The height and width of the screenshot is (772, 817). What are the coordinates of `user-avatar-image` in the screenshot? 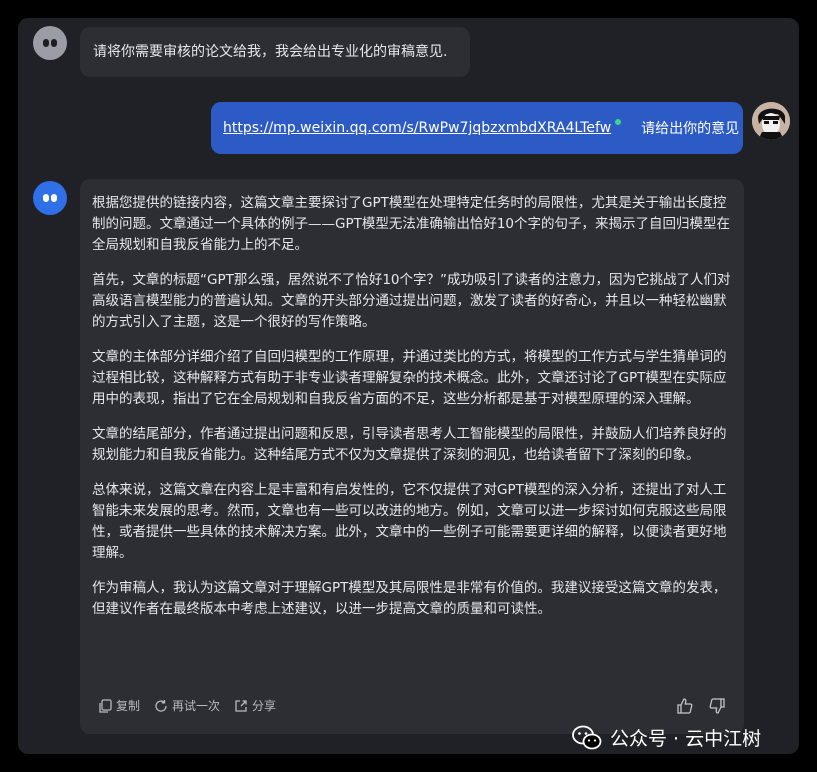 It's located at (771, 121).